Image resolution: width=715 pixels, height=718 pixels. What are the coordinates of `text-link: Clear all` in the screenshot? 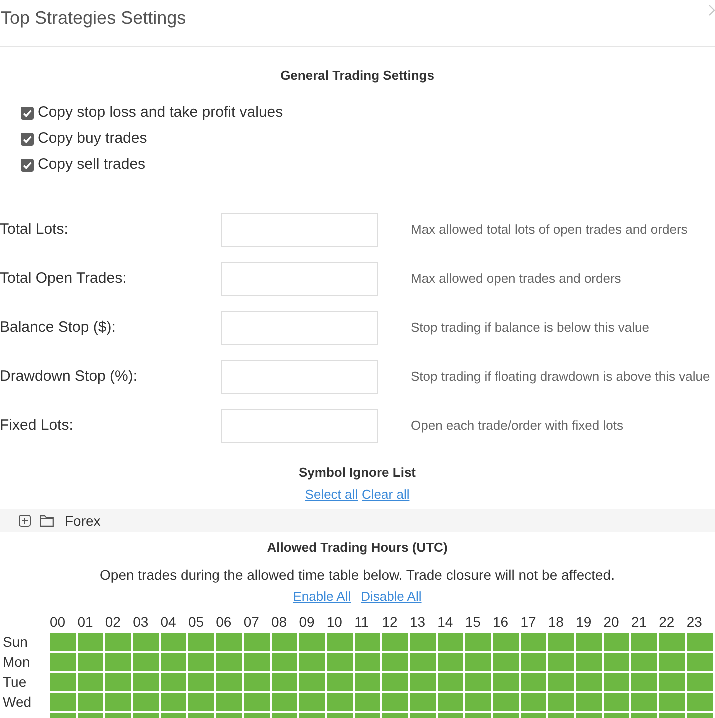 It's located at (386, 495).